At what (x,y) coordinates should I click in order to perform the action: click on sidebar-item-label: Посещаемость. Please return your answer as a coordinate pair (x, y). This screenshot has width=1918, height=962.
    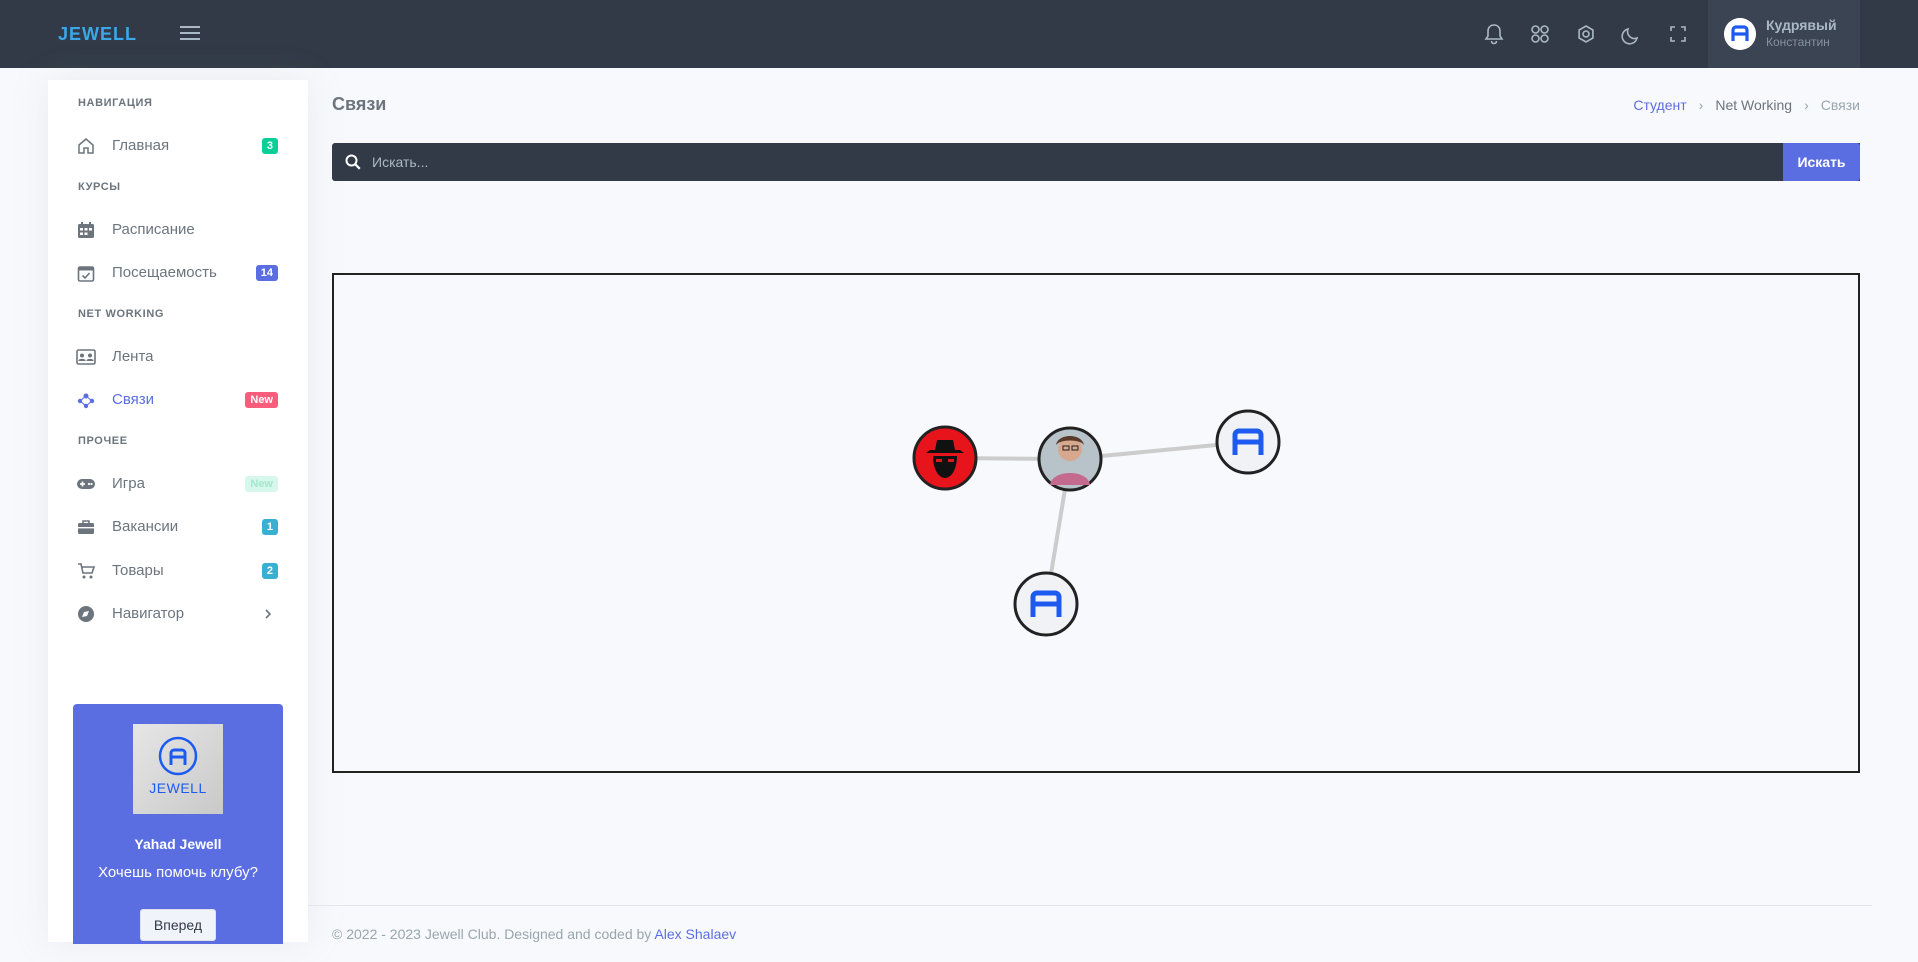
    Looking at the image, I should click on (164, 272).